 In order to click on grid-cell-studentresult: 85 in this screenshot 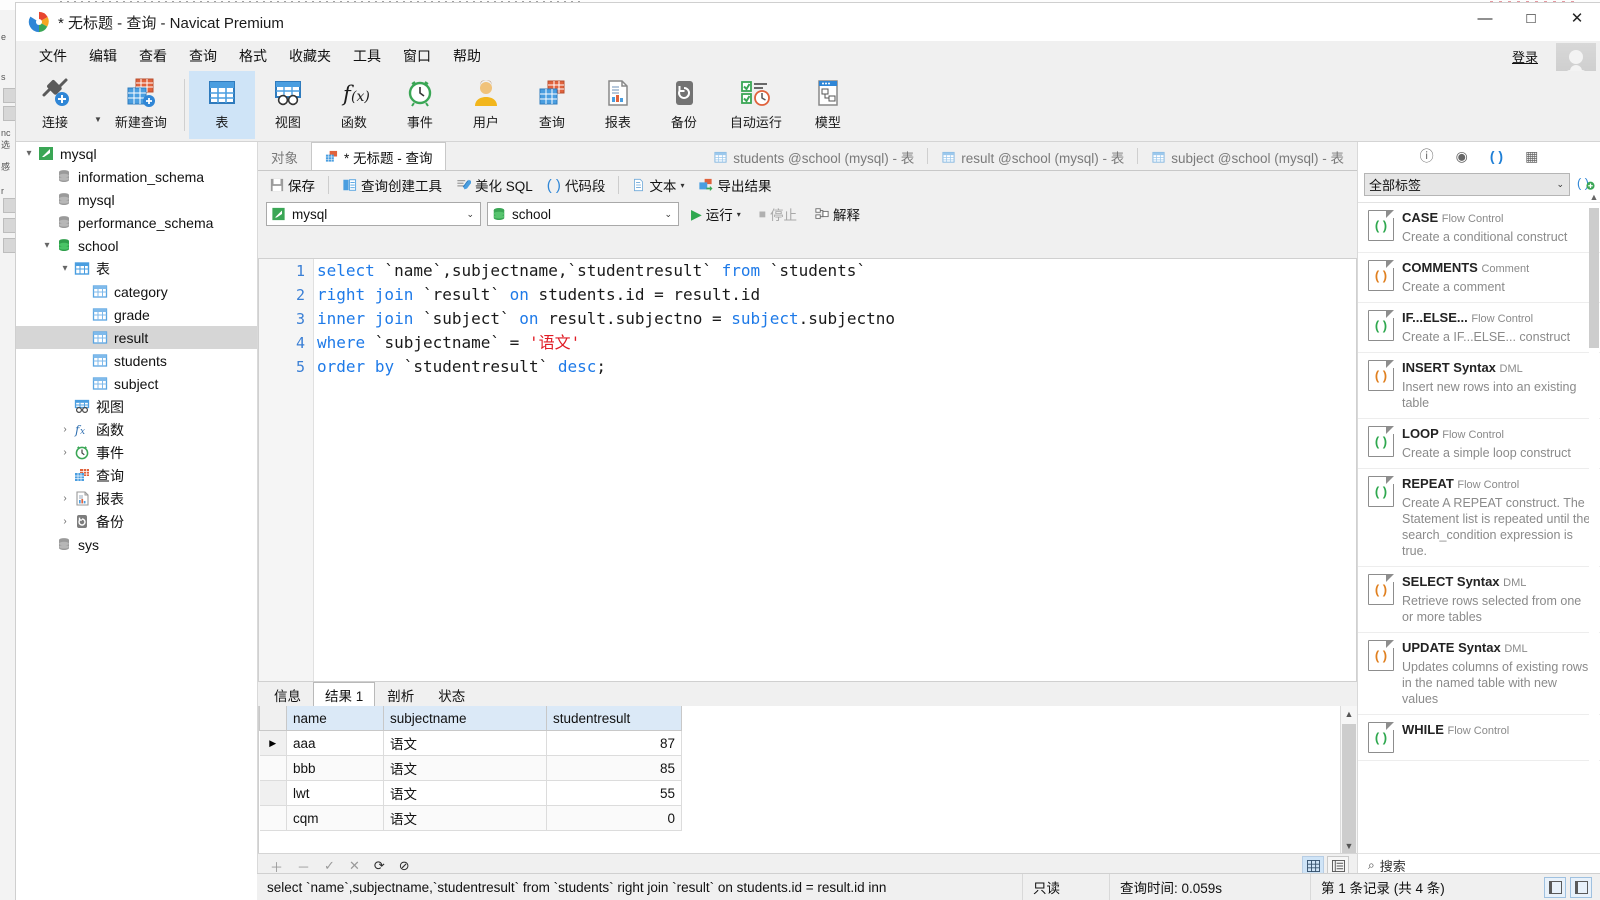, I will do `click(614, 768)`.